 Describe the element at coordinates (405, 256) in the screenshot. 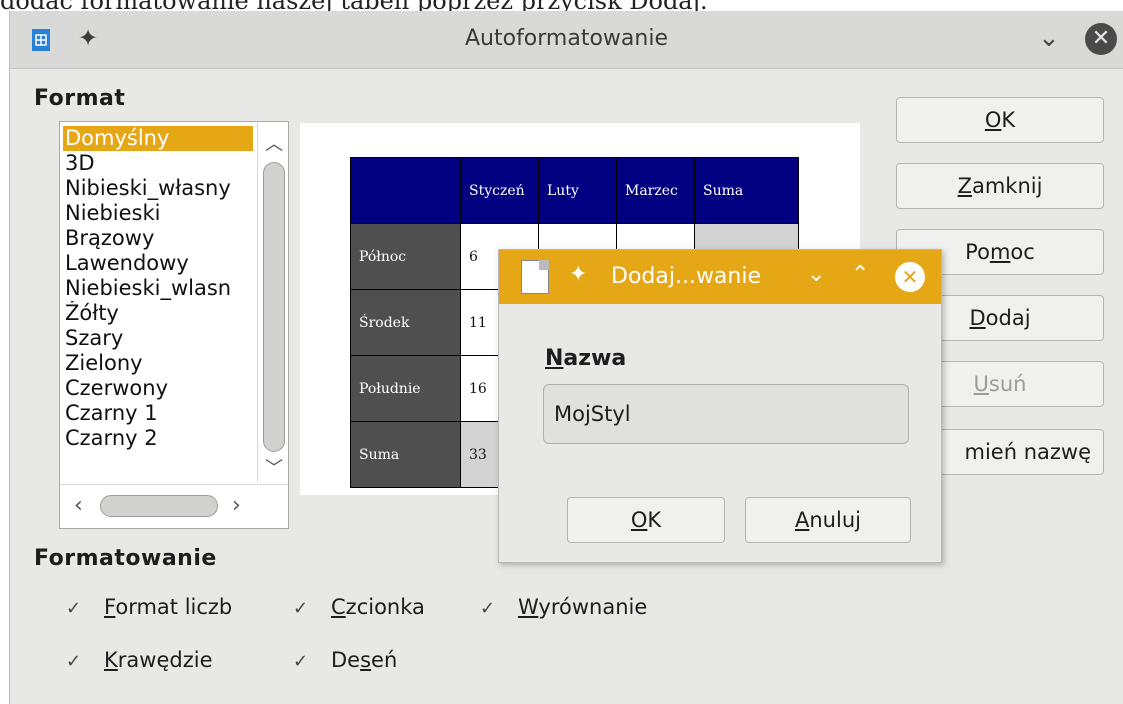

I see `table-row-header: Północ` at that location.